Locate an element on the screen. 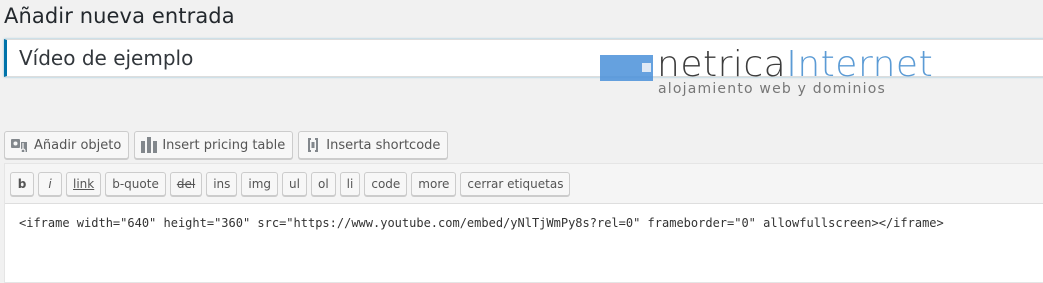 Image resolution: width=1043 pixels, height=283 pixels. quicktag-img-button: img is located at coordinates (260, 184).